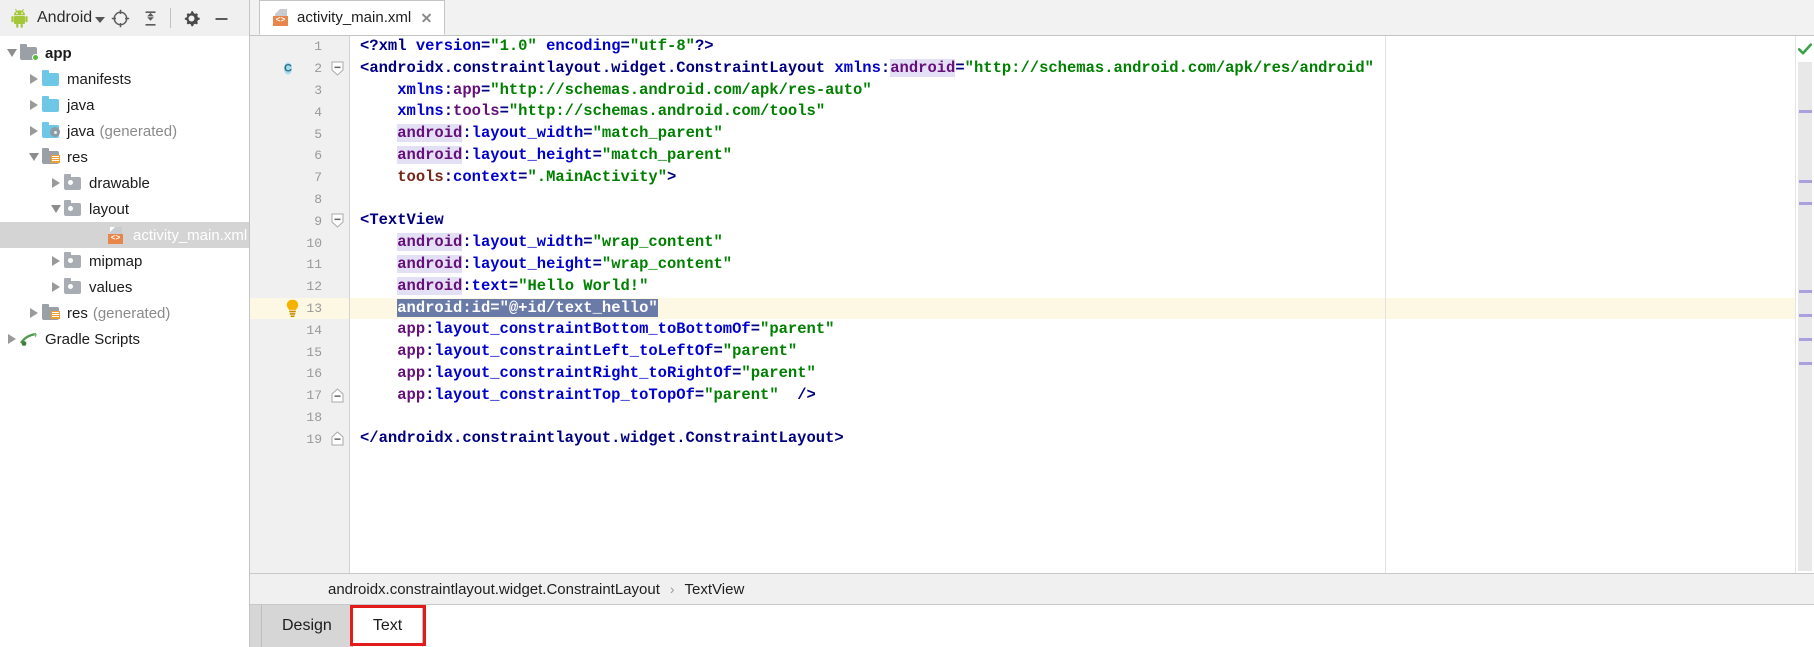  I want to click on line-number: 18, so click(289, 418).